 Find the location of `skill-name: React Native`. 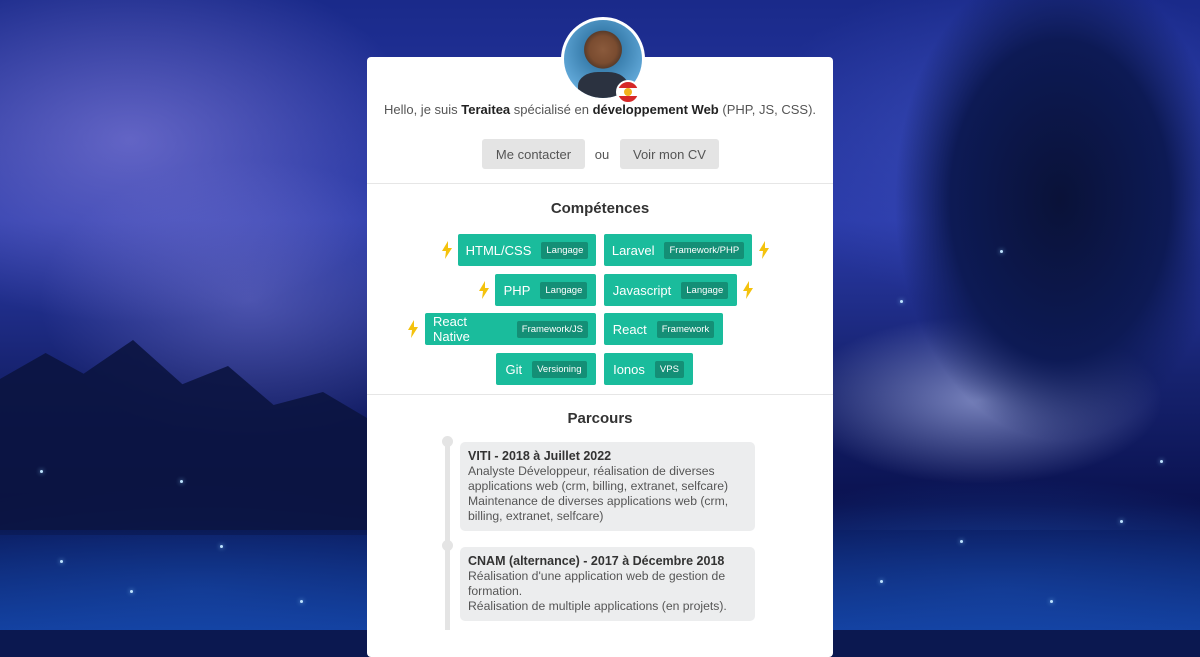

skill-name: React Native is located at coordinates (451, 329).